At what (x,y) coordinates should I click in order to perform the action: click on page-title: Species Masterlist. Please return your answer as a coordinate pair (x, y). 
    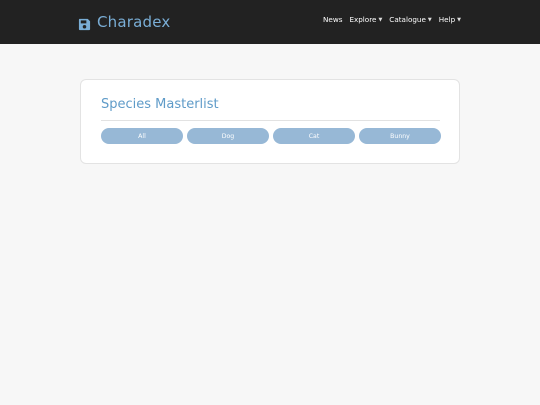
    Looking at the image, I should click on (160, 104).